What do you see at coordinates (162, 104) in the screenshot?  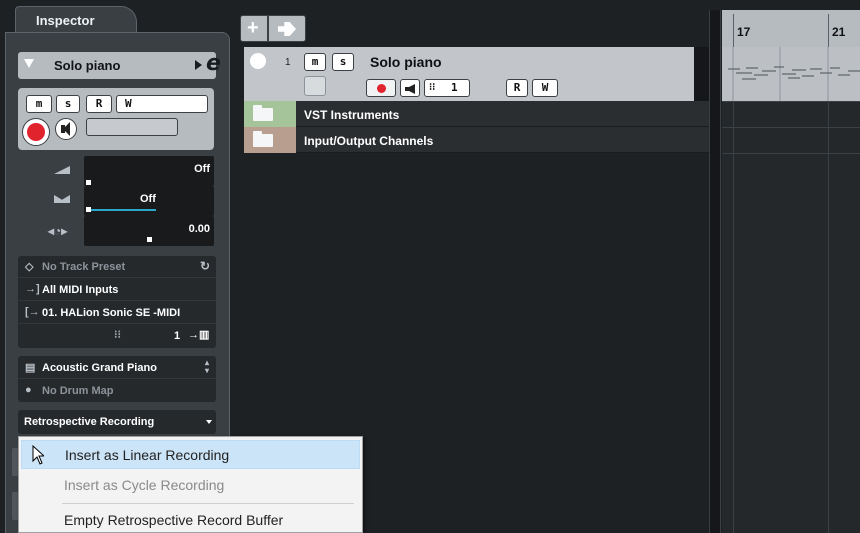 I see `write-automation-button: W` at bounding box center [162, 104].